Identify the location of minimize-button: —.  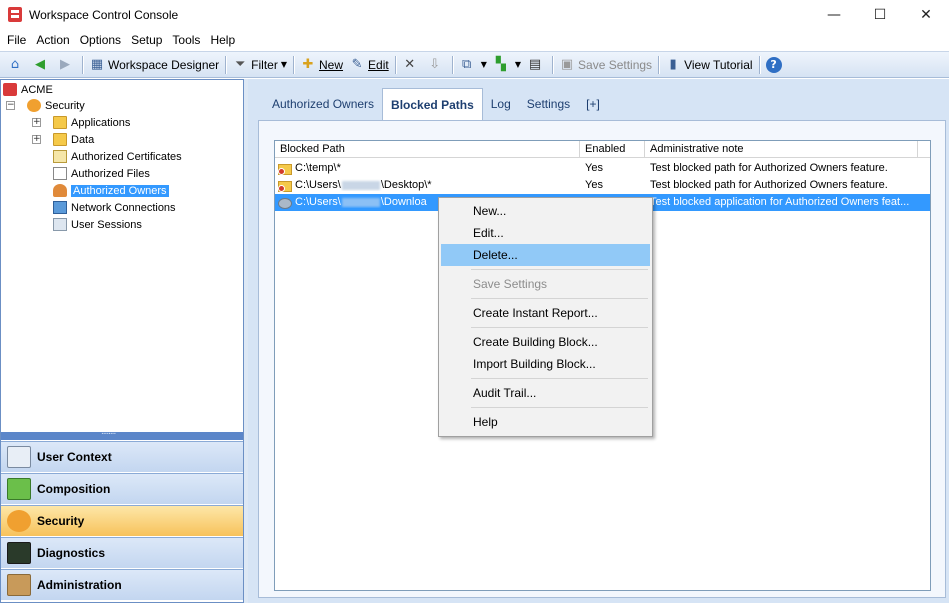
(834, 15).